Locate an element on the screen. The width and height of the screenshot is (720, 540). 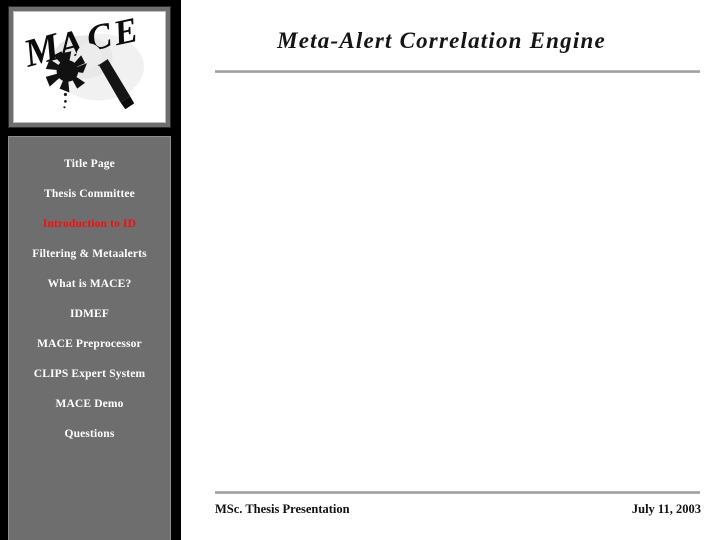
sidebar-item-clips-expert-system: CLIPS Expert System is located at coordinates (89, 382).